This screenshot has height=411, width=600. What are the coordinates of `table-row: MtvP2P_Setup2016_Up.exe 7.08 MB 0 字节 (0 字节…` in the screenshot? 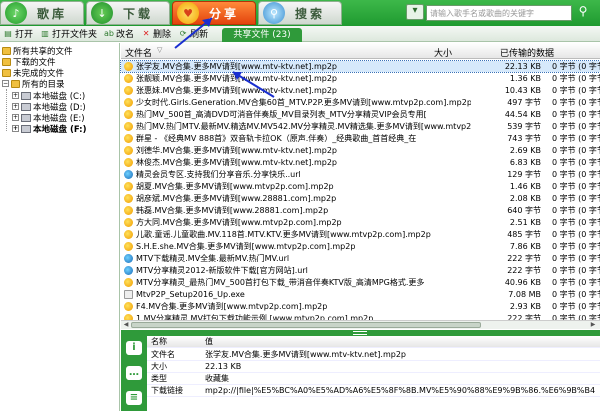 It's located at (360, 294).